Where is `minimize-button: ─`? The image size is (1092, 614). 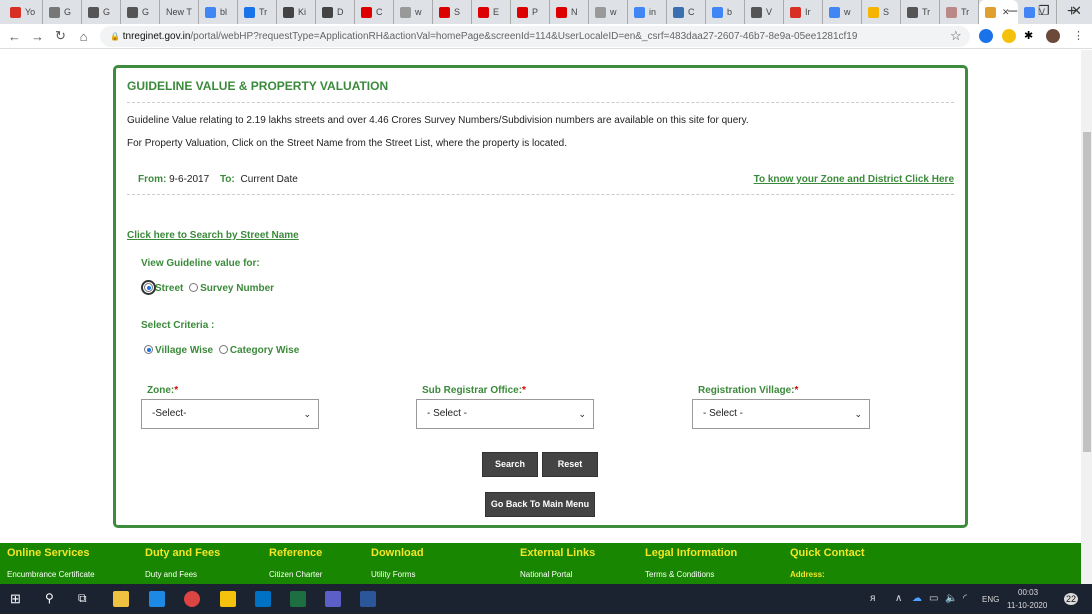
minimize-button: ─ is located at coordinates (1012, 10).